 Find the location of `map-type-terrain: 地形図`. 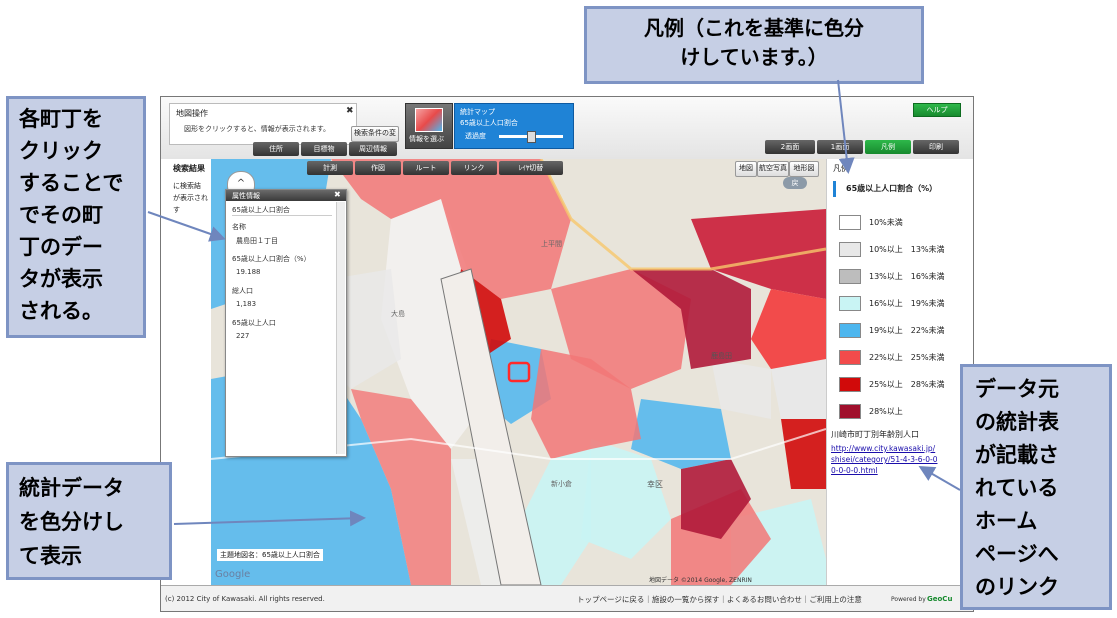

map-type-terrain: 地形図 is located at coordinates (804, 169).